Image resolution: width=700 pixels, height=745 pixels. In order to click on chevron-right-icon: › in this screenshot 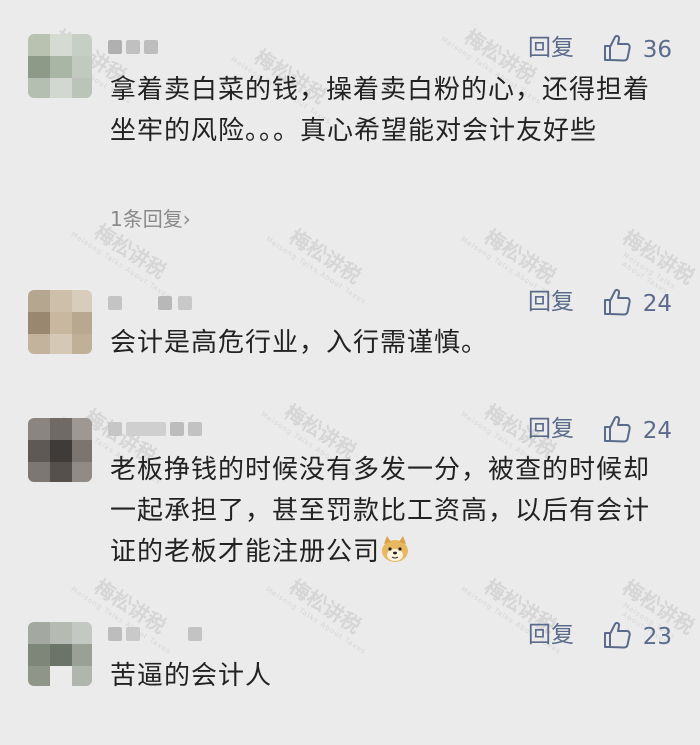, I will do `click(186, 219)`.